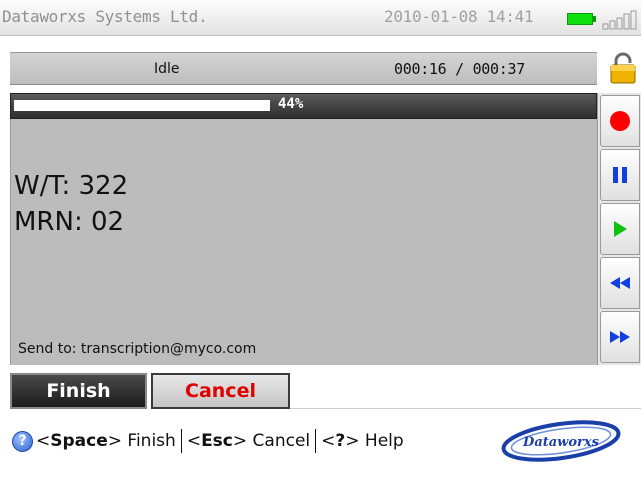  Describe the element at coordinates (580, 19) in the screenshot. I see `battery-icon` at that location.